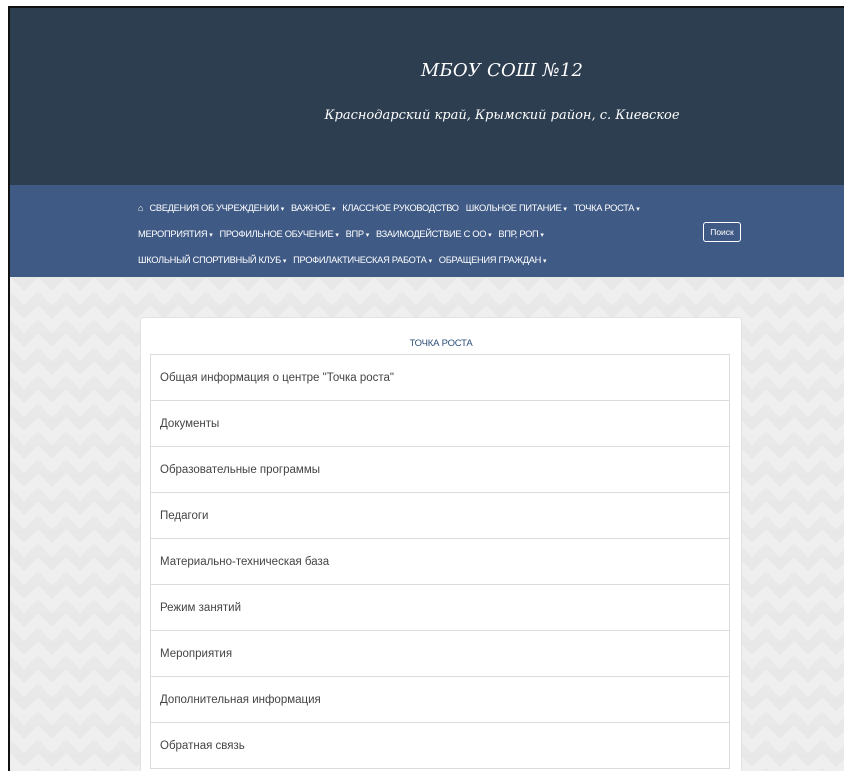  I want to click on nav-item: КЛАССНОЕ РУКОВОДСТВО, so click(400, 208).